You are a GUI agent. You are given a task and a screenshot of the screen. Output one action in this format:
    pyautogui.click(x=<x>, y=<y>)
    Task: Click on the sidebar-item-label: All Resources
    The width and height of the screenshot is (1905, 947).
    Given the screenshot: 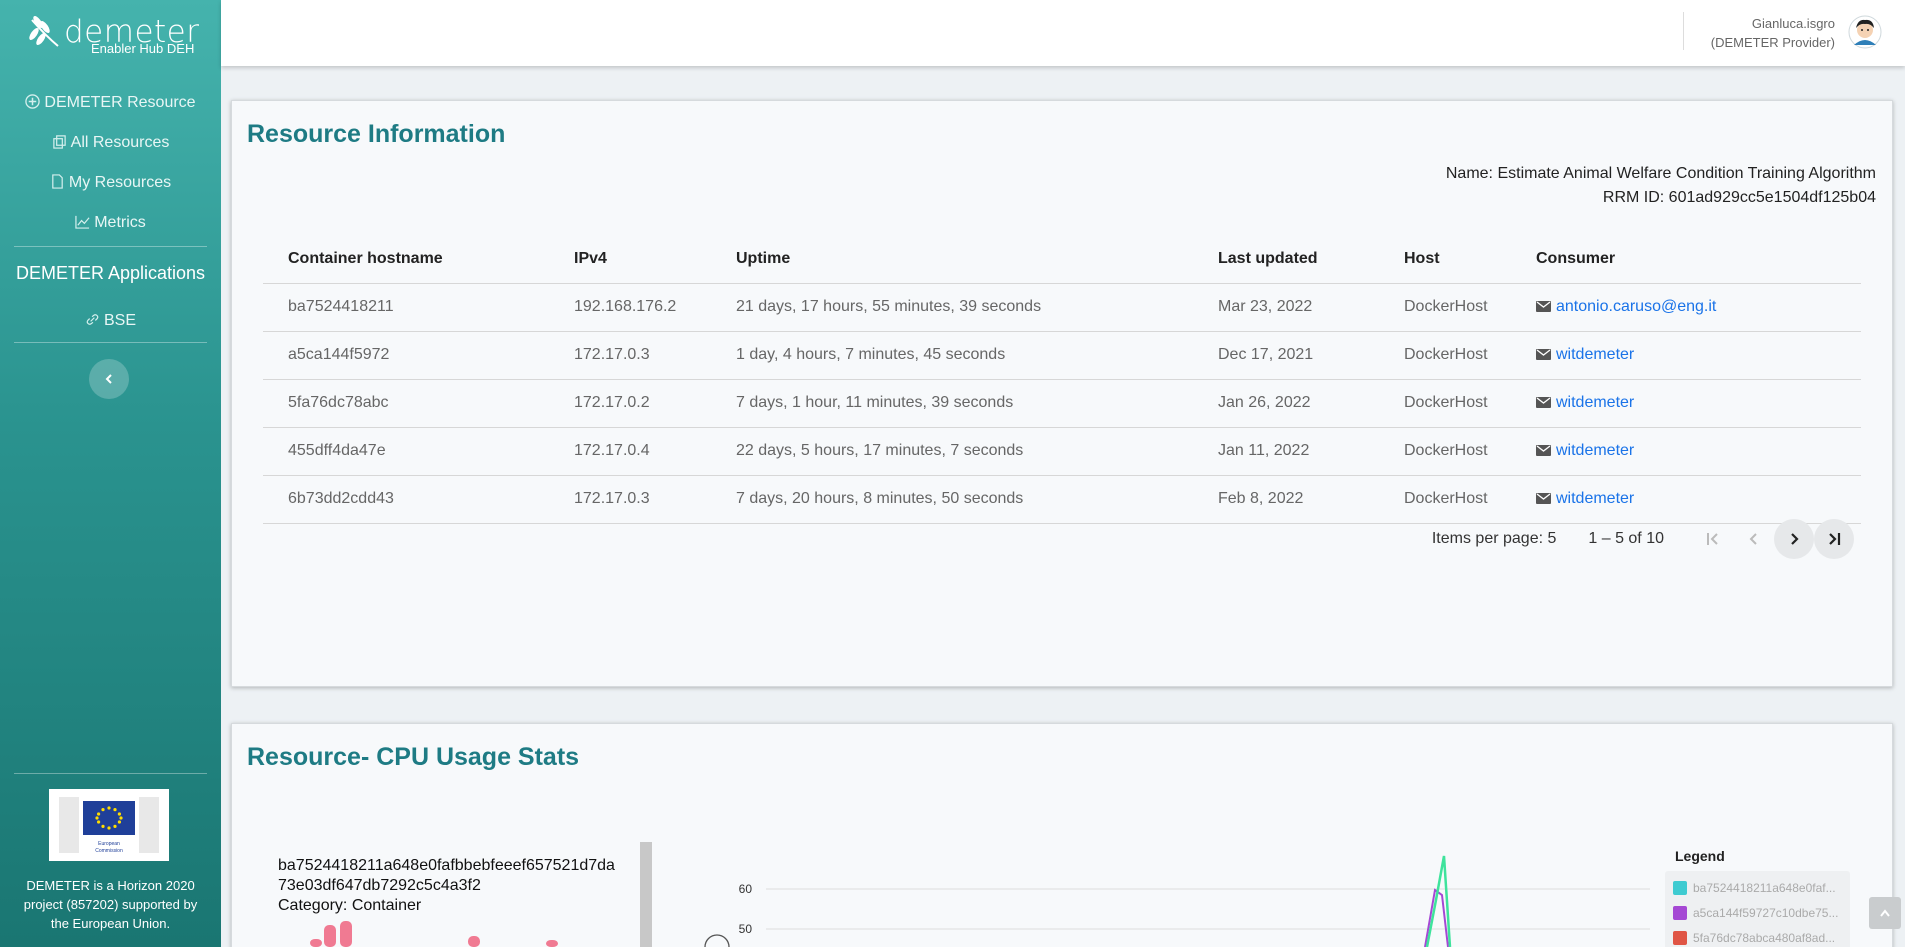 What is the action you would take?
    pyautogui.click(x=120, y=142)
    